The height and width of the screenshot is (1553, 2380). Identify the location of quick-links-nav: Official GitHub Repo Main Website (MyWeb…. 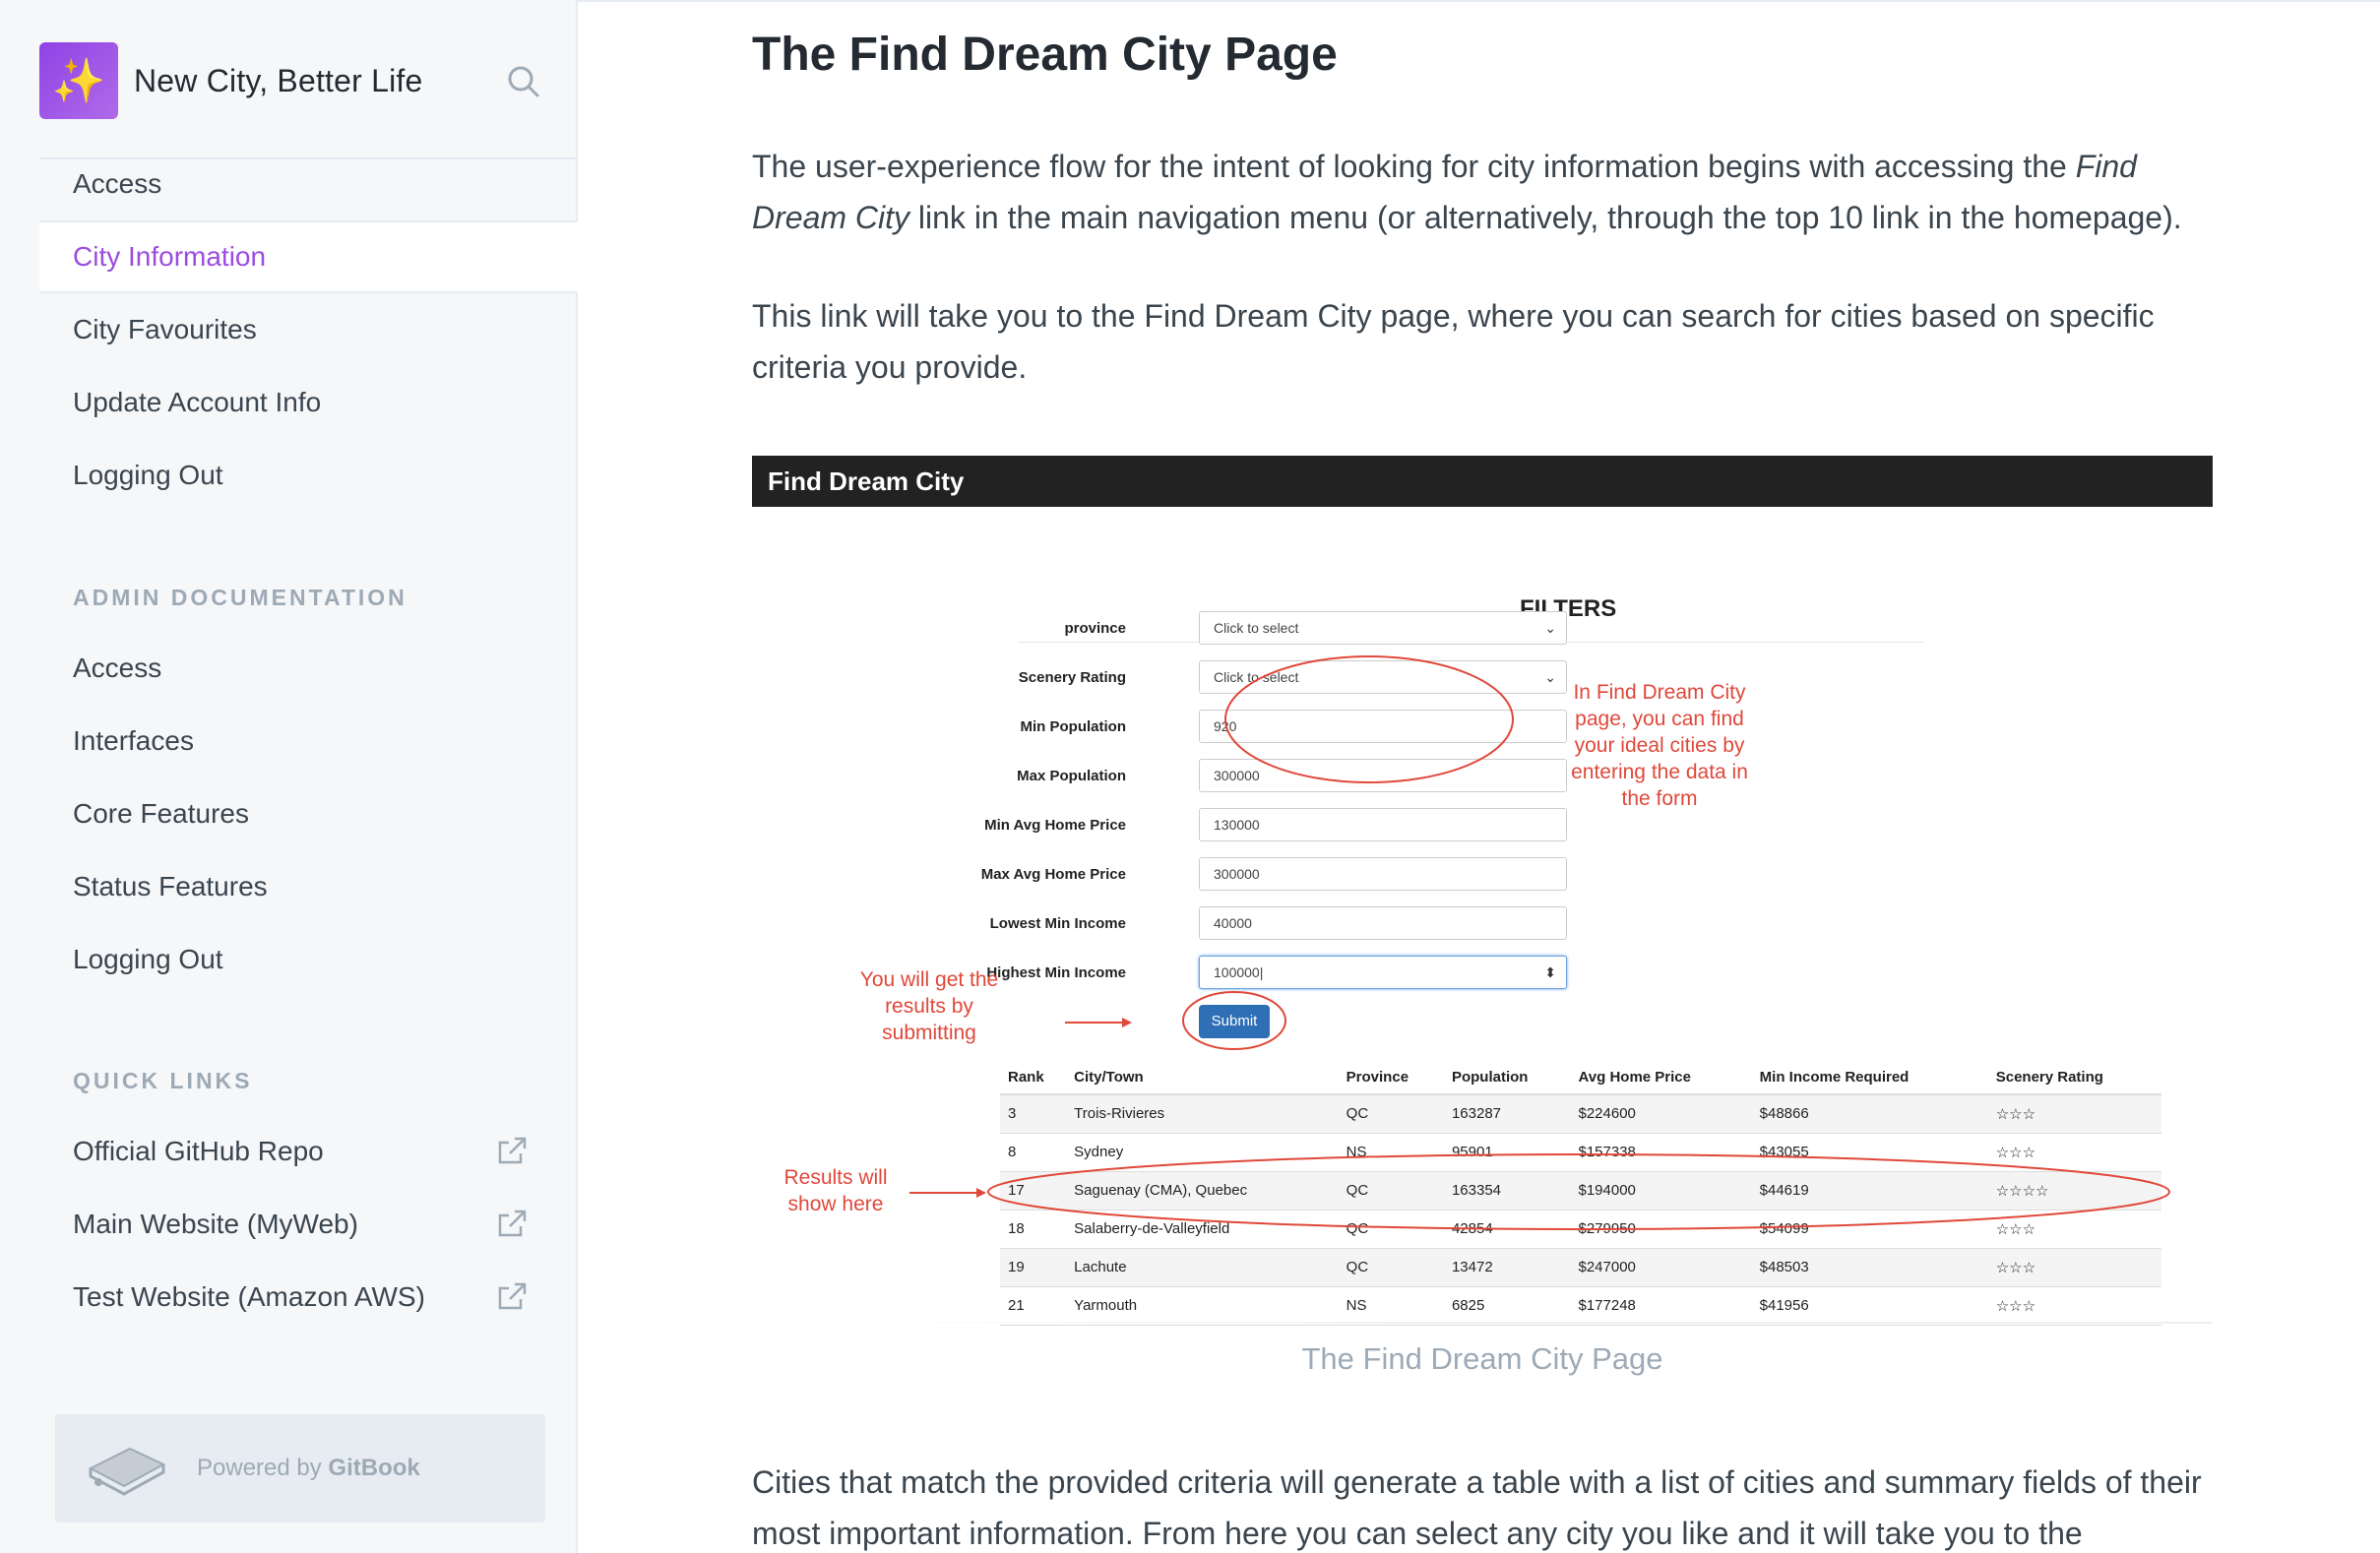
(308, 1224).